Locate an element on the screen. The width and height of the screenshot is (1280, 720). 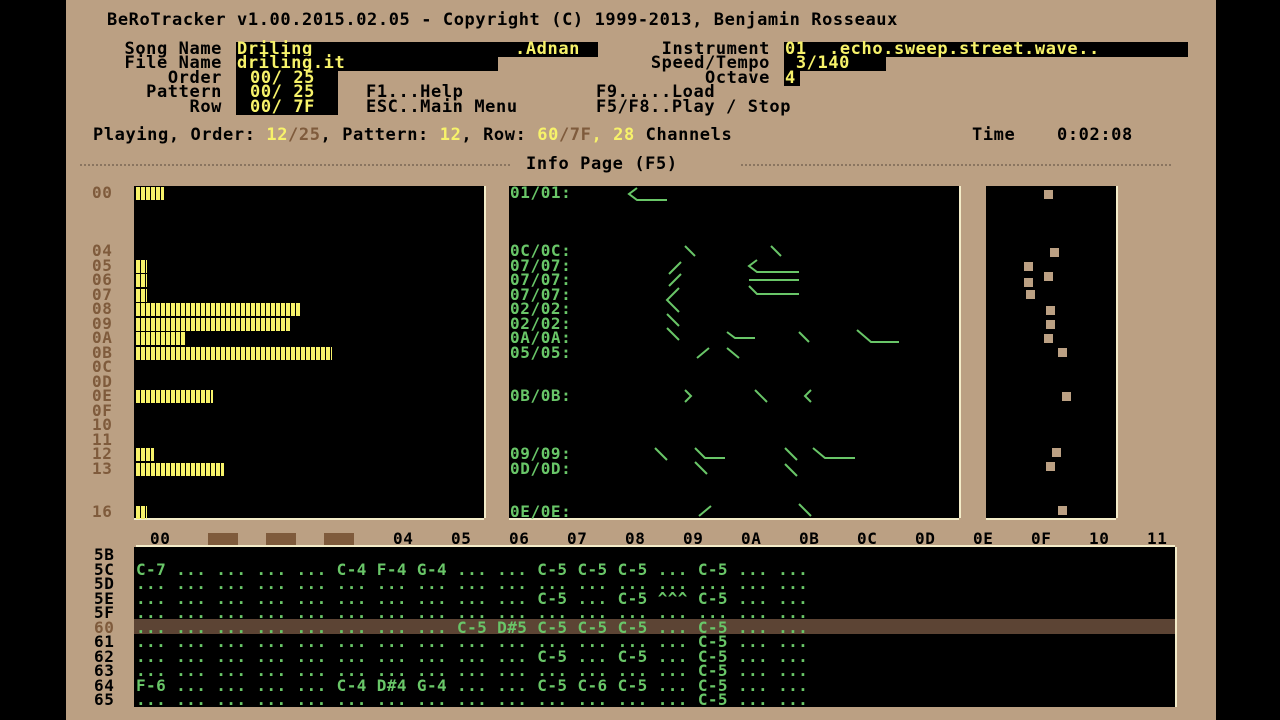
channel-header-00: 00 is located at coordinates (160, 539).